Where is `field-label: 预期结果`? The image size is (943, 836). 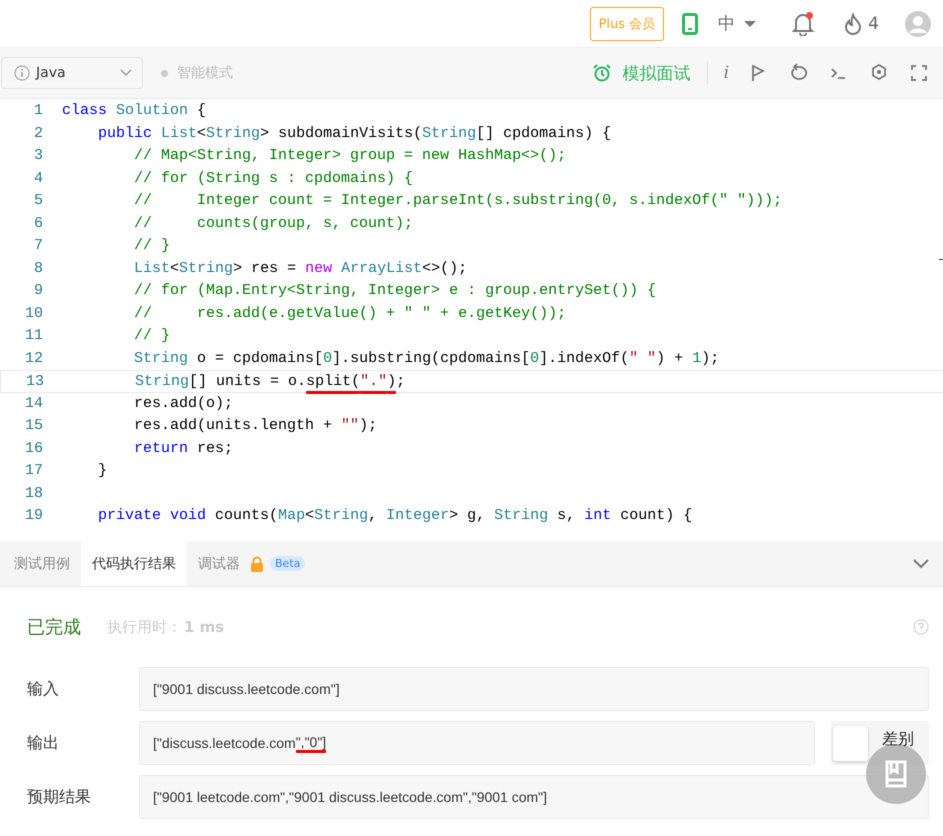
field-label: 预期结果 is located at coordinates (59, 797).